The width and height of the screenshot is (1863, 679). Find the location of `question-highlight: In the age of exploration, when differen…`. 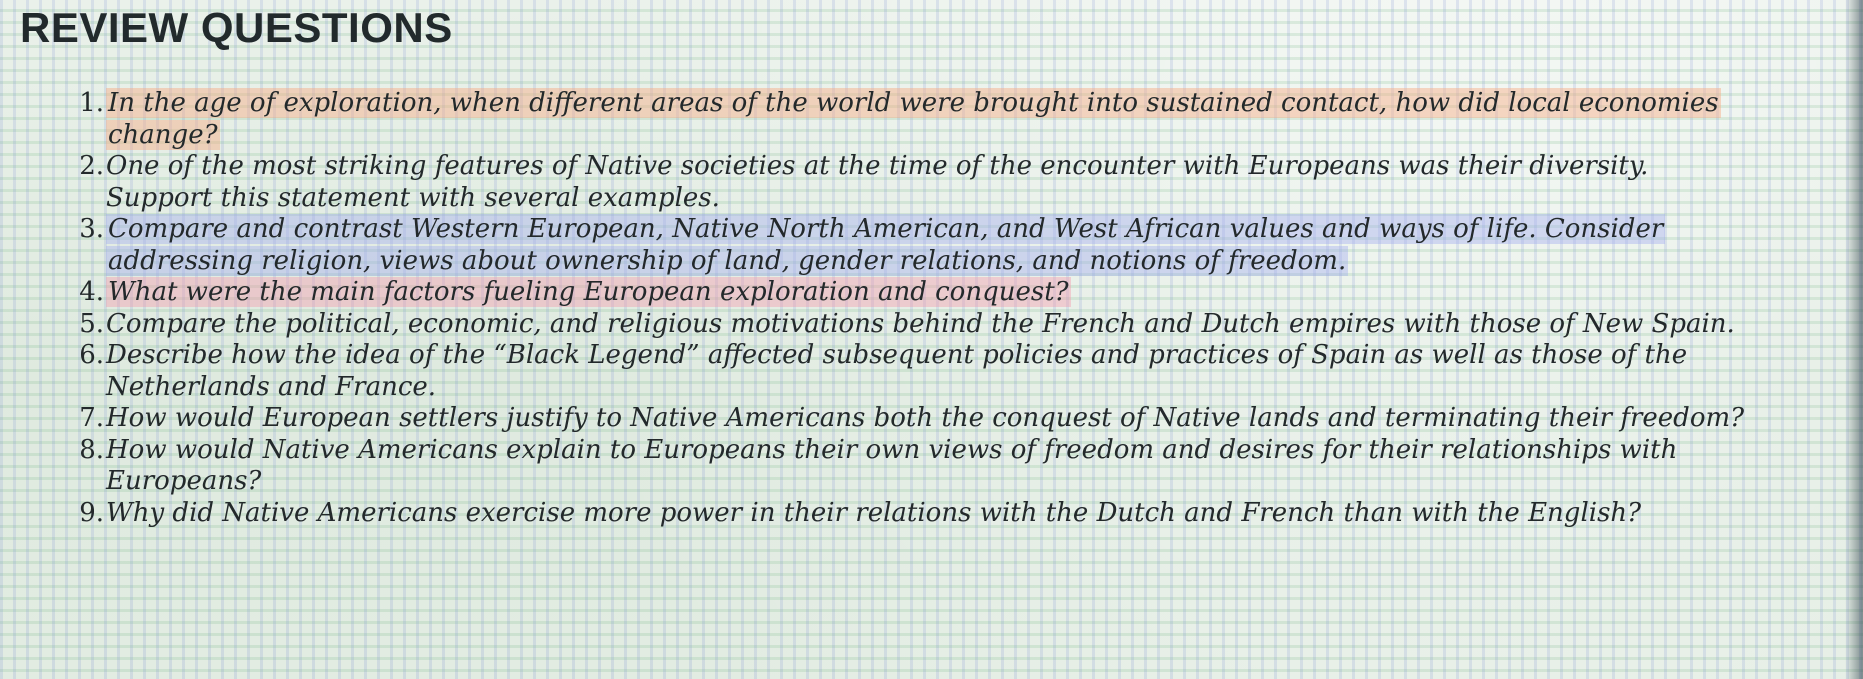

question-highlight: In the age of exploration, when differen… is located at coordinates (913, 119).